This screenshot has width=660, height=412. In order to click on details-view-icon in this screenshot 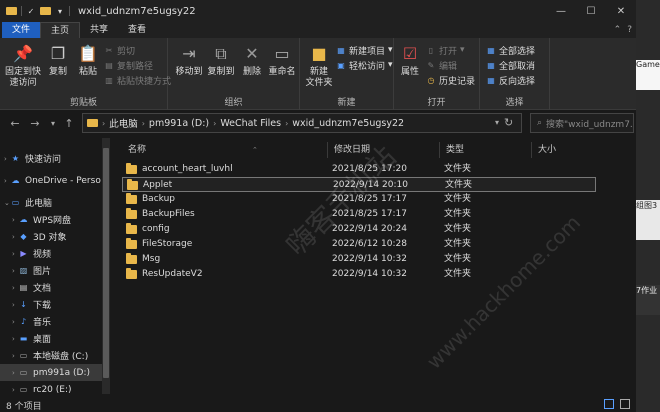, I will do `click(609, 404)`.